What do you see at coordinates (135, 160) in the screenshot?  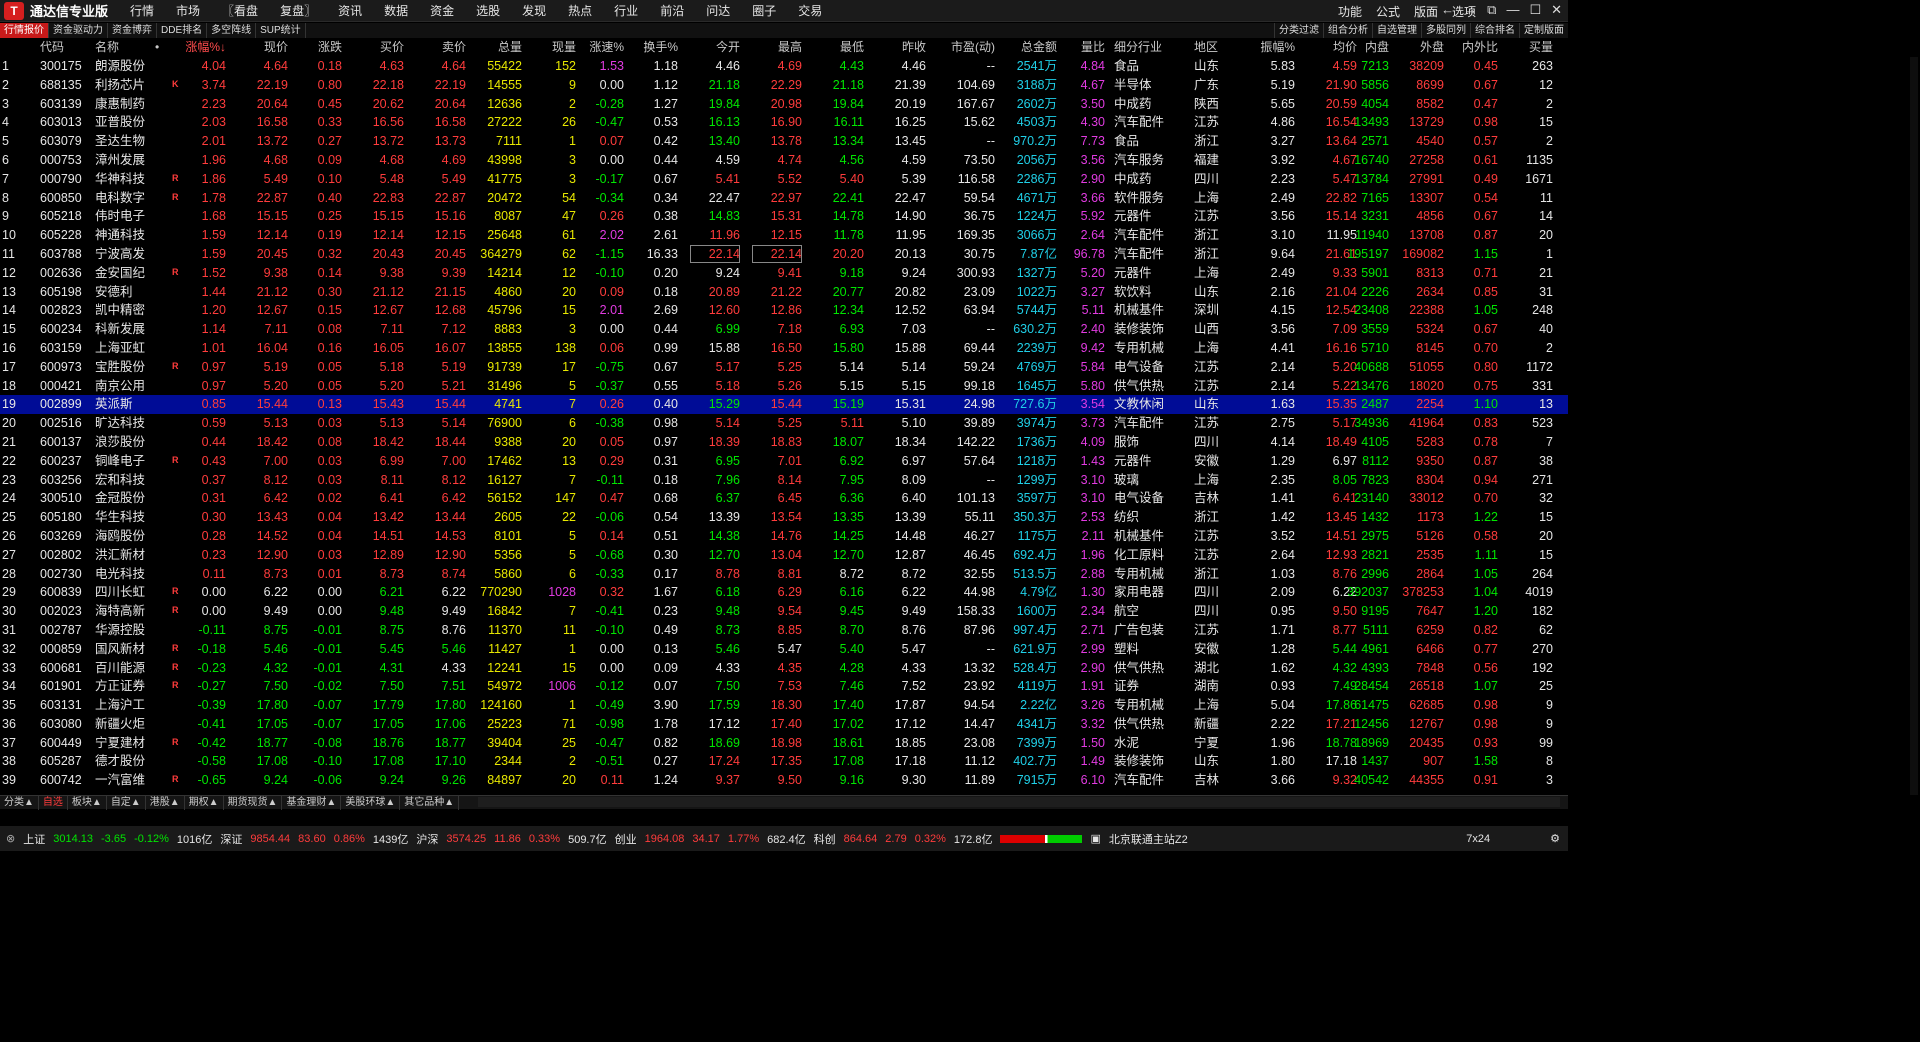 I see `stock-name-cell: 漳州发展` at bounding box center [135, 160].